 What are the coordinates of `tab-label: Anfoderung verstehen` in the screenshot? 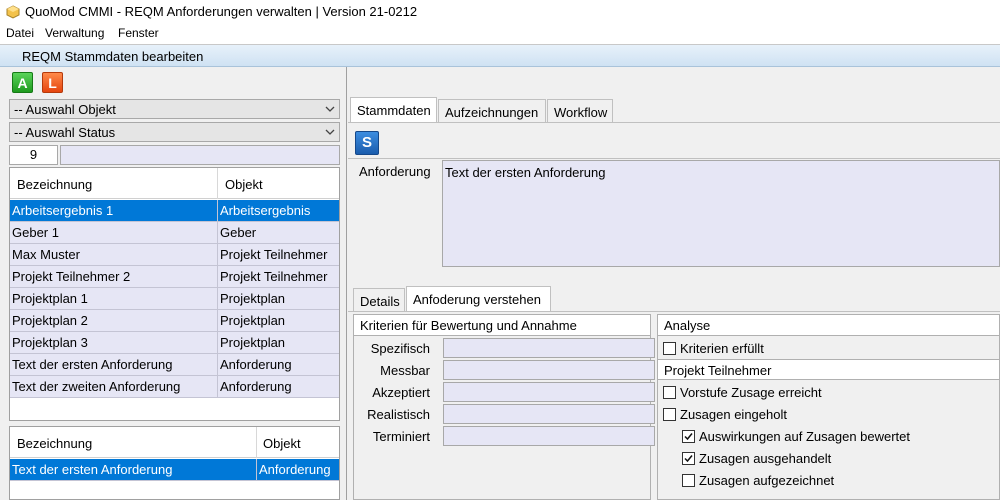 It's located at (477, 299).